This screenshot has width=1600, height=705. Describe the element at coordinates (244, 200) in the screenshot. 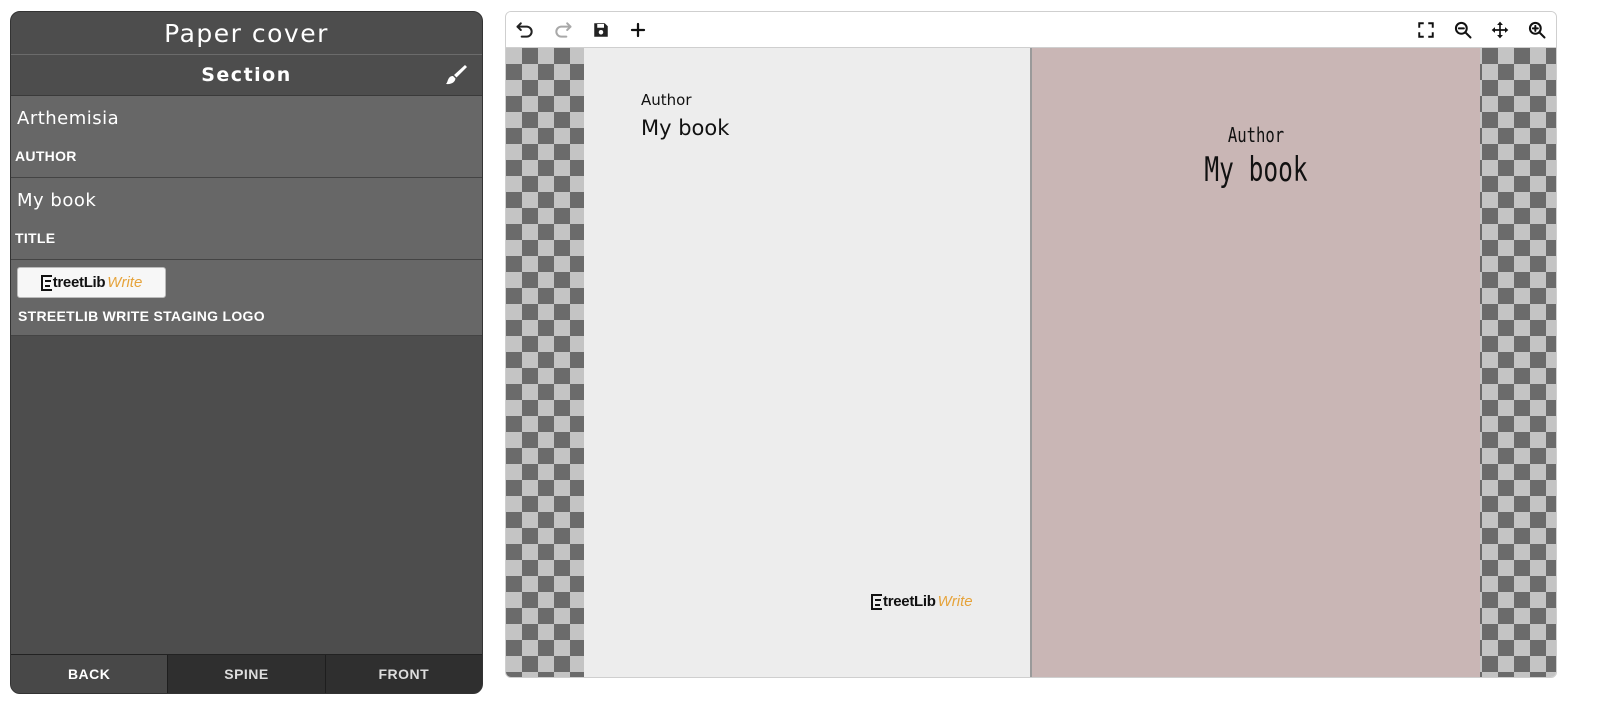

I see `title-input` at that location.